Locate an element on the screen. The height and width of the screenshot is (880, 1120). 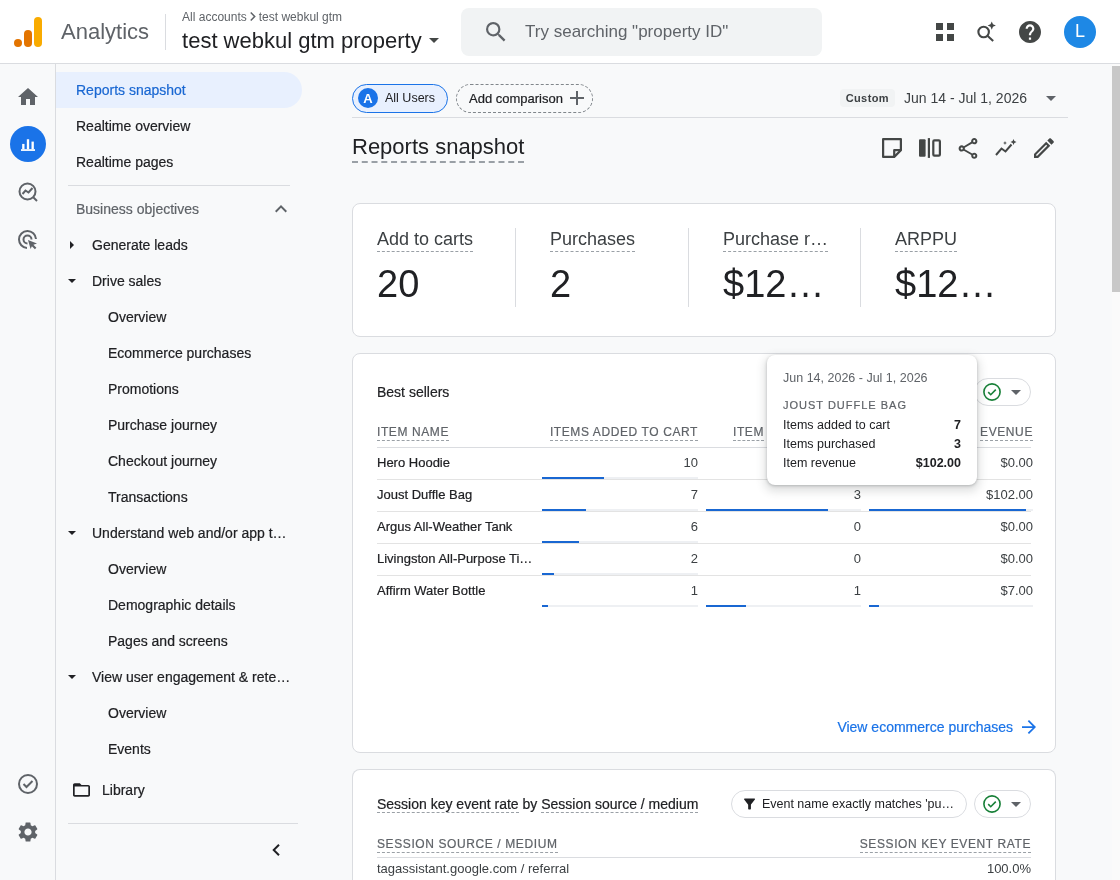
library-item: Library is located at coordinates (183, 790).